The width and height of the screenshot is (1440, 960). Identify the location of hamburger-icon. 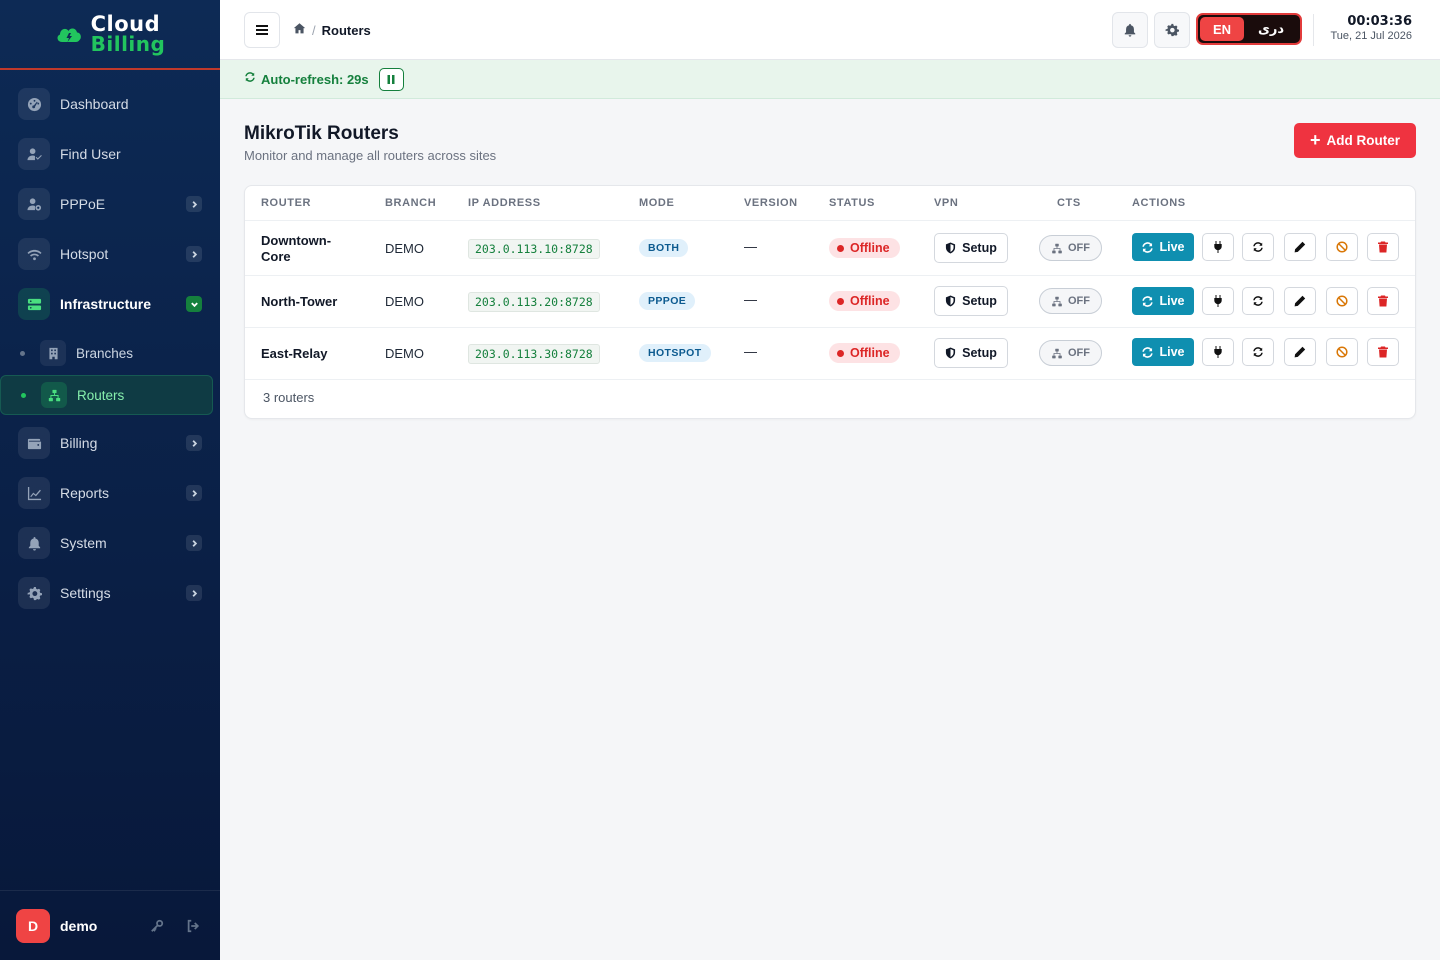
(262, 30).